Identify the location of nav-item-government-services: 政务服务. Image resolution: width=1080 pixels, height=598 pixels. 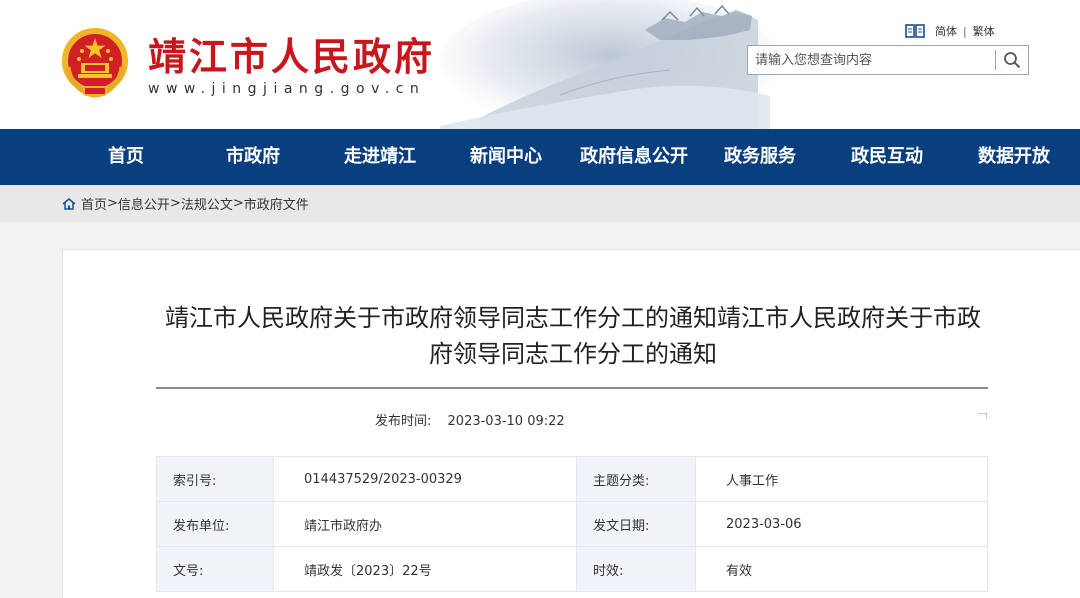
(760, 157).